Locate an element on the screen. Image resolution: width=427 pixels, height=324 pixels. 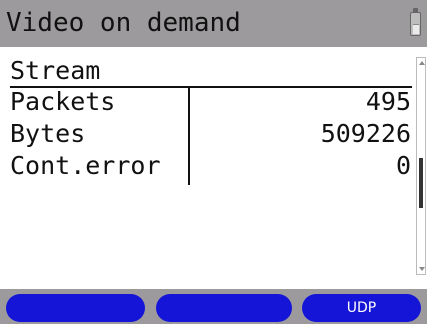
scroll-up-arrow-icon is located at coordinates (422, 63).